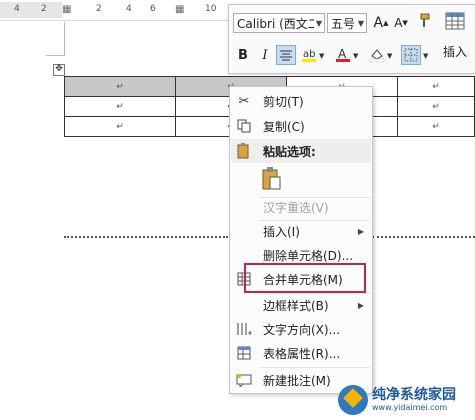 Image resolution: width=475 pixels, height=420 pixels. I want to click on svg-text: A, so click(342, 54).